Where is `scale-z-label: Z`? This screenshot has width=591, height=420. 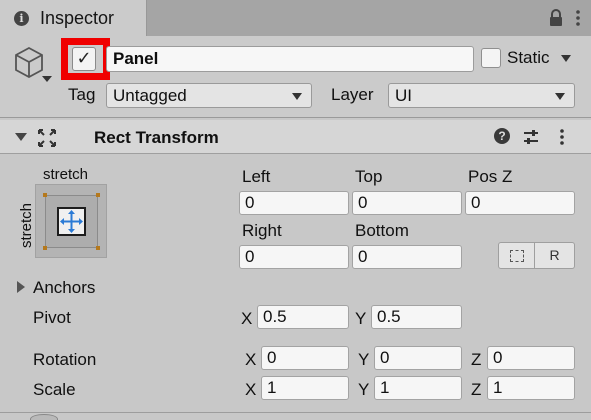
scale-z-label: Z is located at coordinates (476, 390).